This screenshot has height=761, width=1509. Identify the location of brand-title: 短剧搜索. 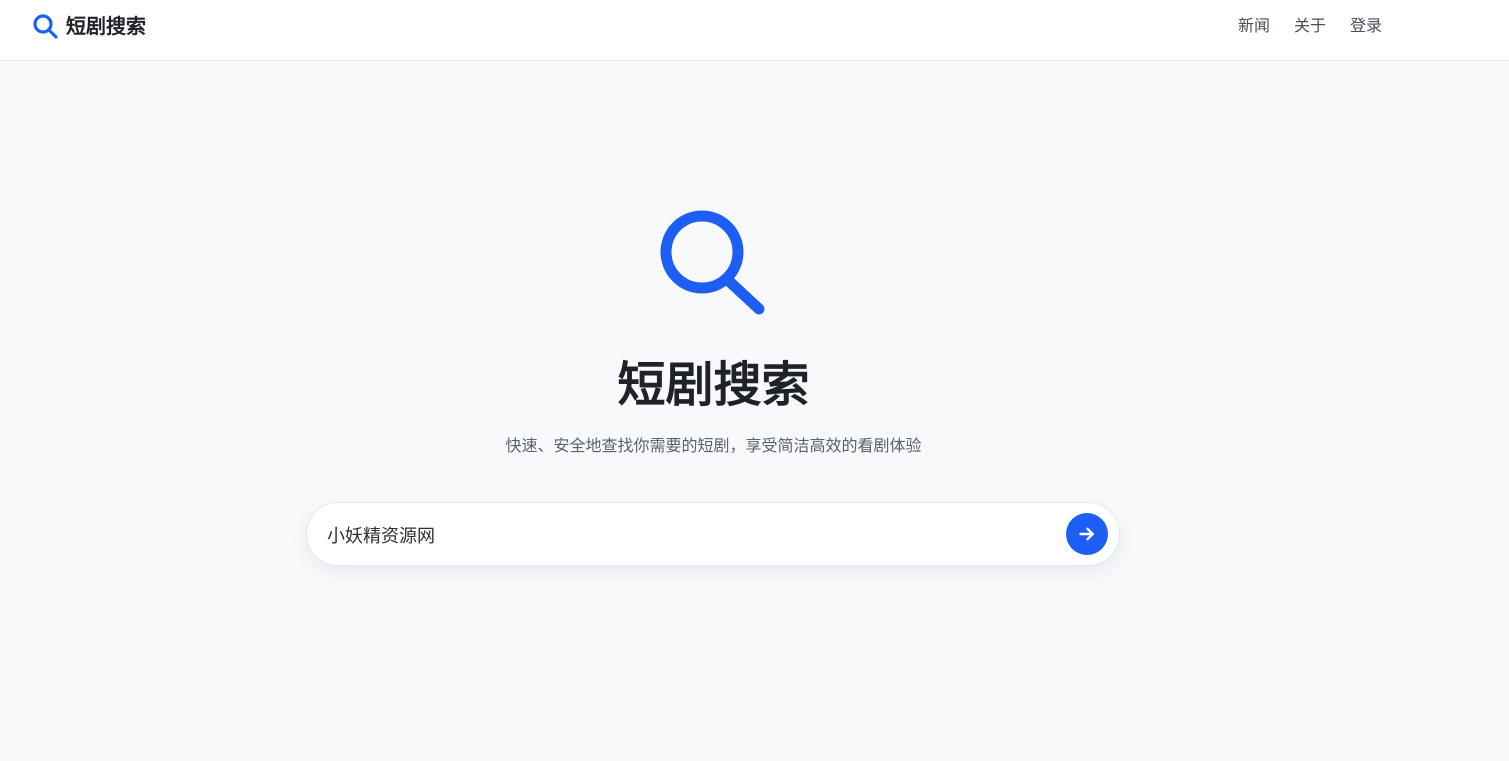
(106, 26).